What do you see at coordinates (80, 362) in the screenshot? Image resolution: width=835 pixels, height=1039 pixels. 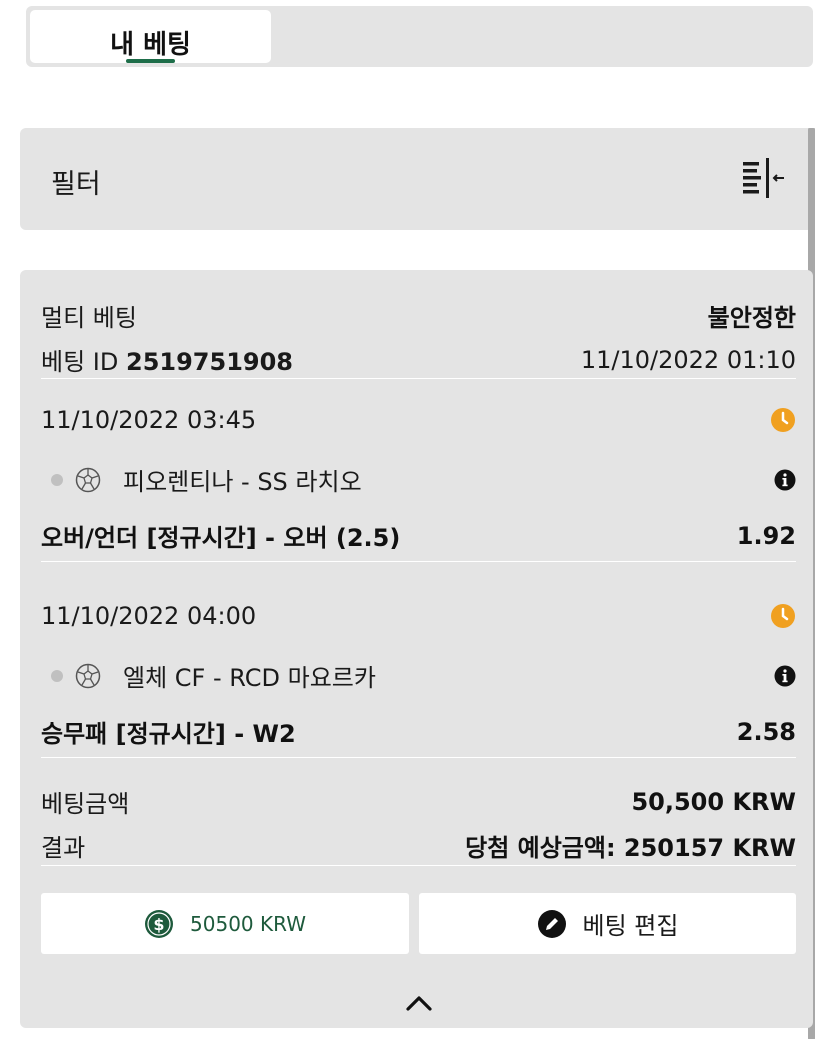 I see `bet-id-label: 베팅 ID` at bounding box center [80, 362].